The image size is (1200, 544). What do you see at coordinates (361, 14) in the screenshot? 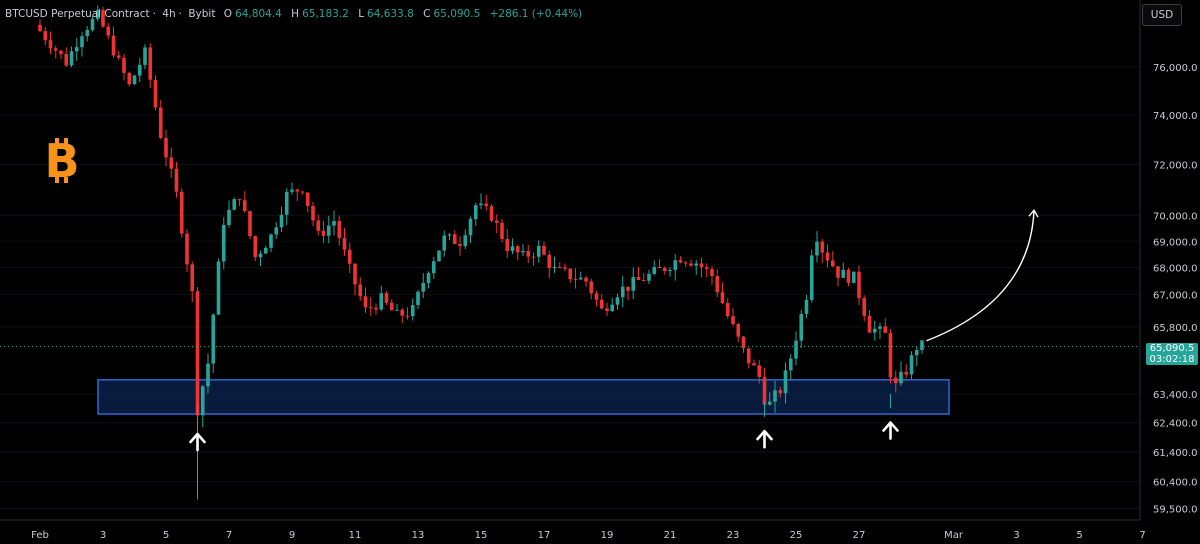
I see `low-label: L` at bounding box center [361, 14].